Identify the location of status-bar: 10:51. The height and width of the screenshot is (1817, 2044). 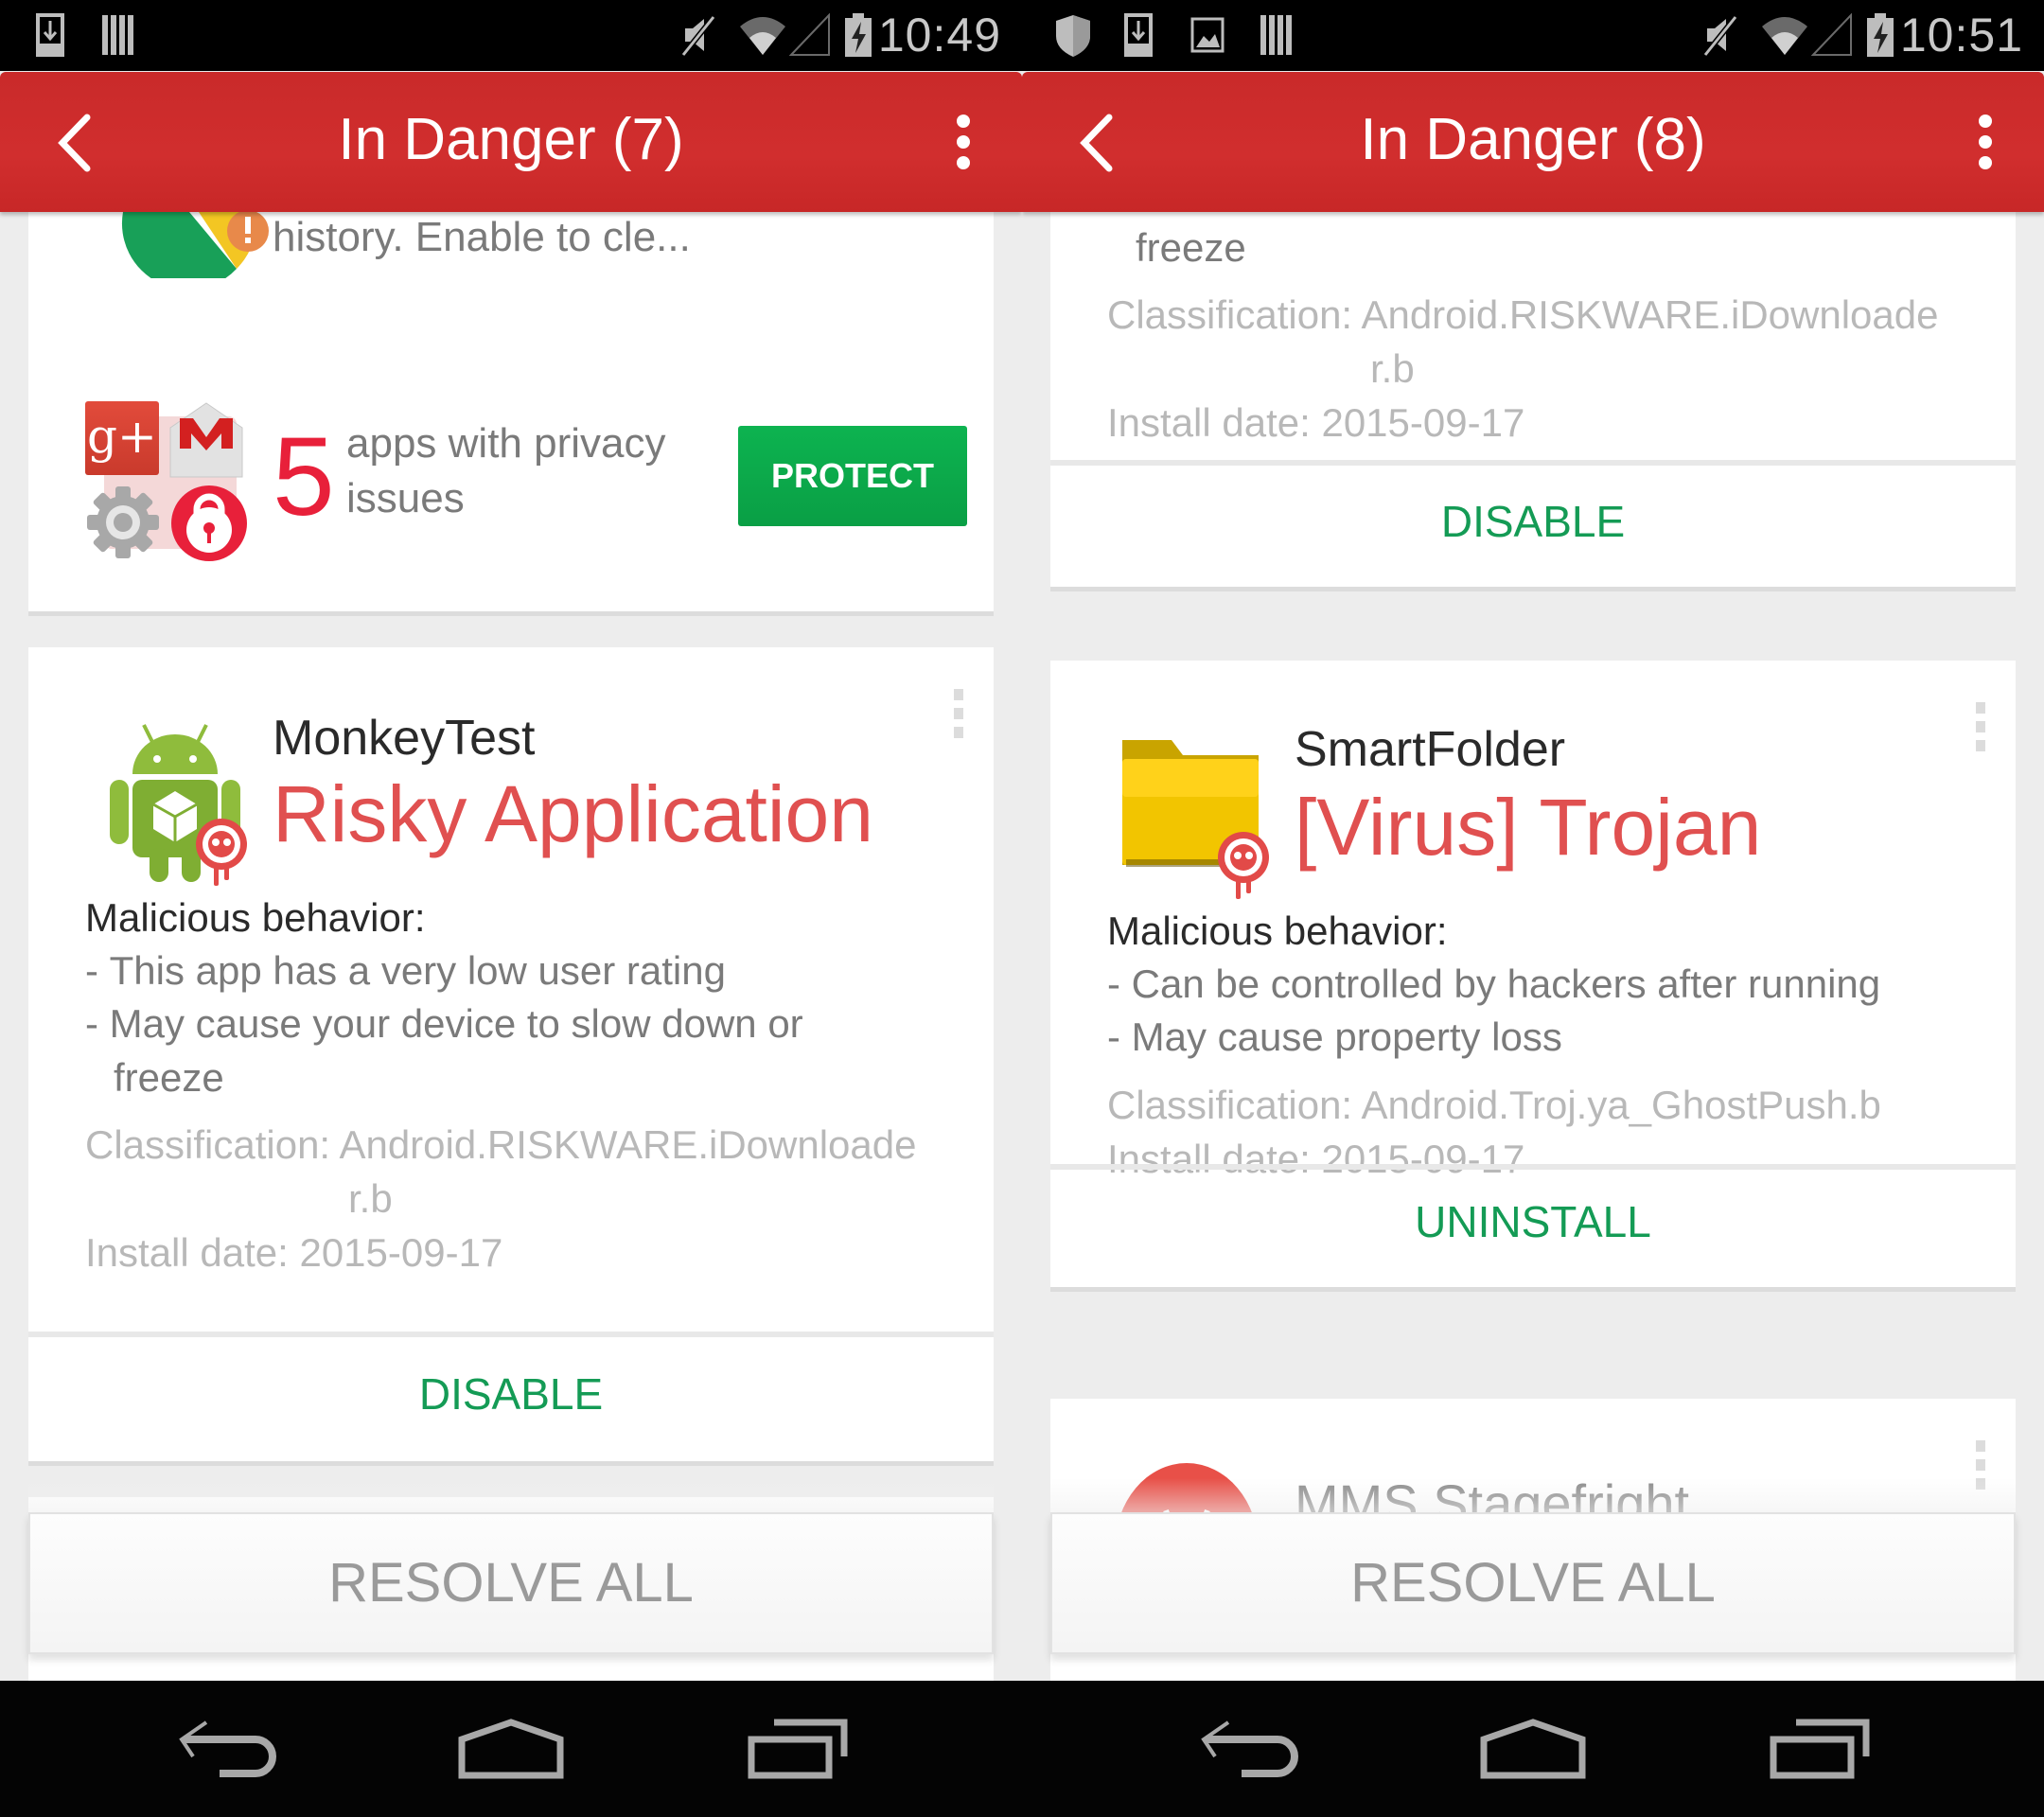
(1533, 35).